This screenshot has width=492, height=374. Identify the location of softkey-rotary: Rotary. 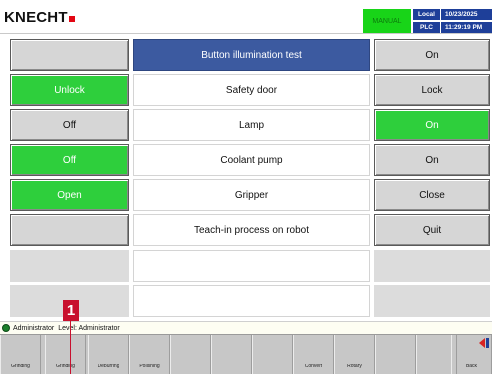
(354, 354).